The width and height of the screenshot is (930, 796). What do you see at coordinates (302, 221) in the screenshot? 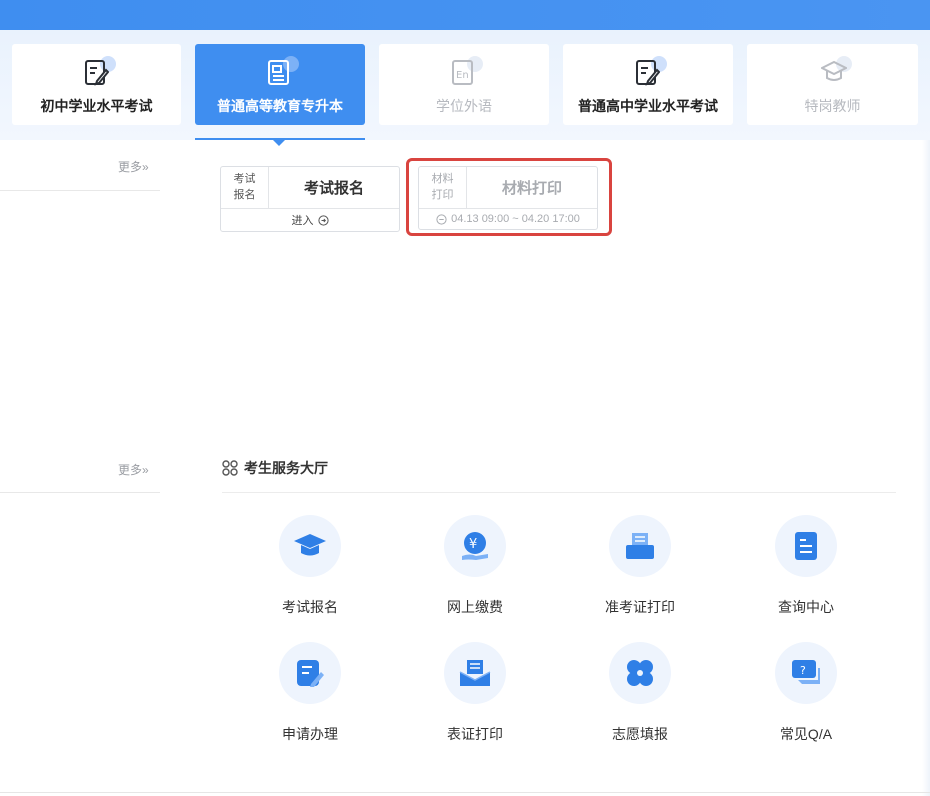
I see `enter-label: 进入` at bounding box center [302, 221].